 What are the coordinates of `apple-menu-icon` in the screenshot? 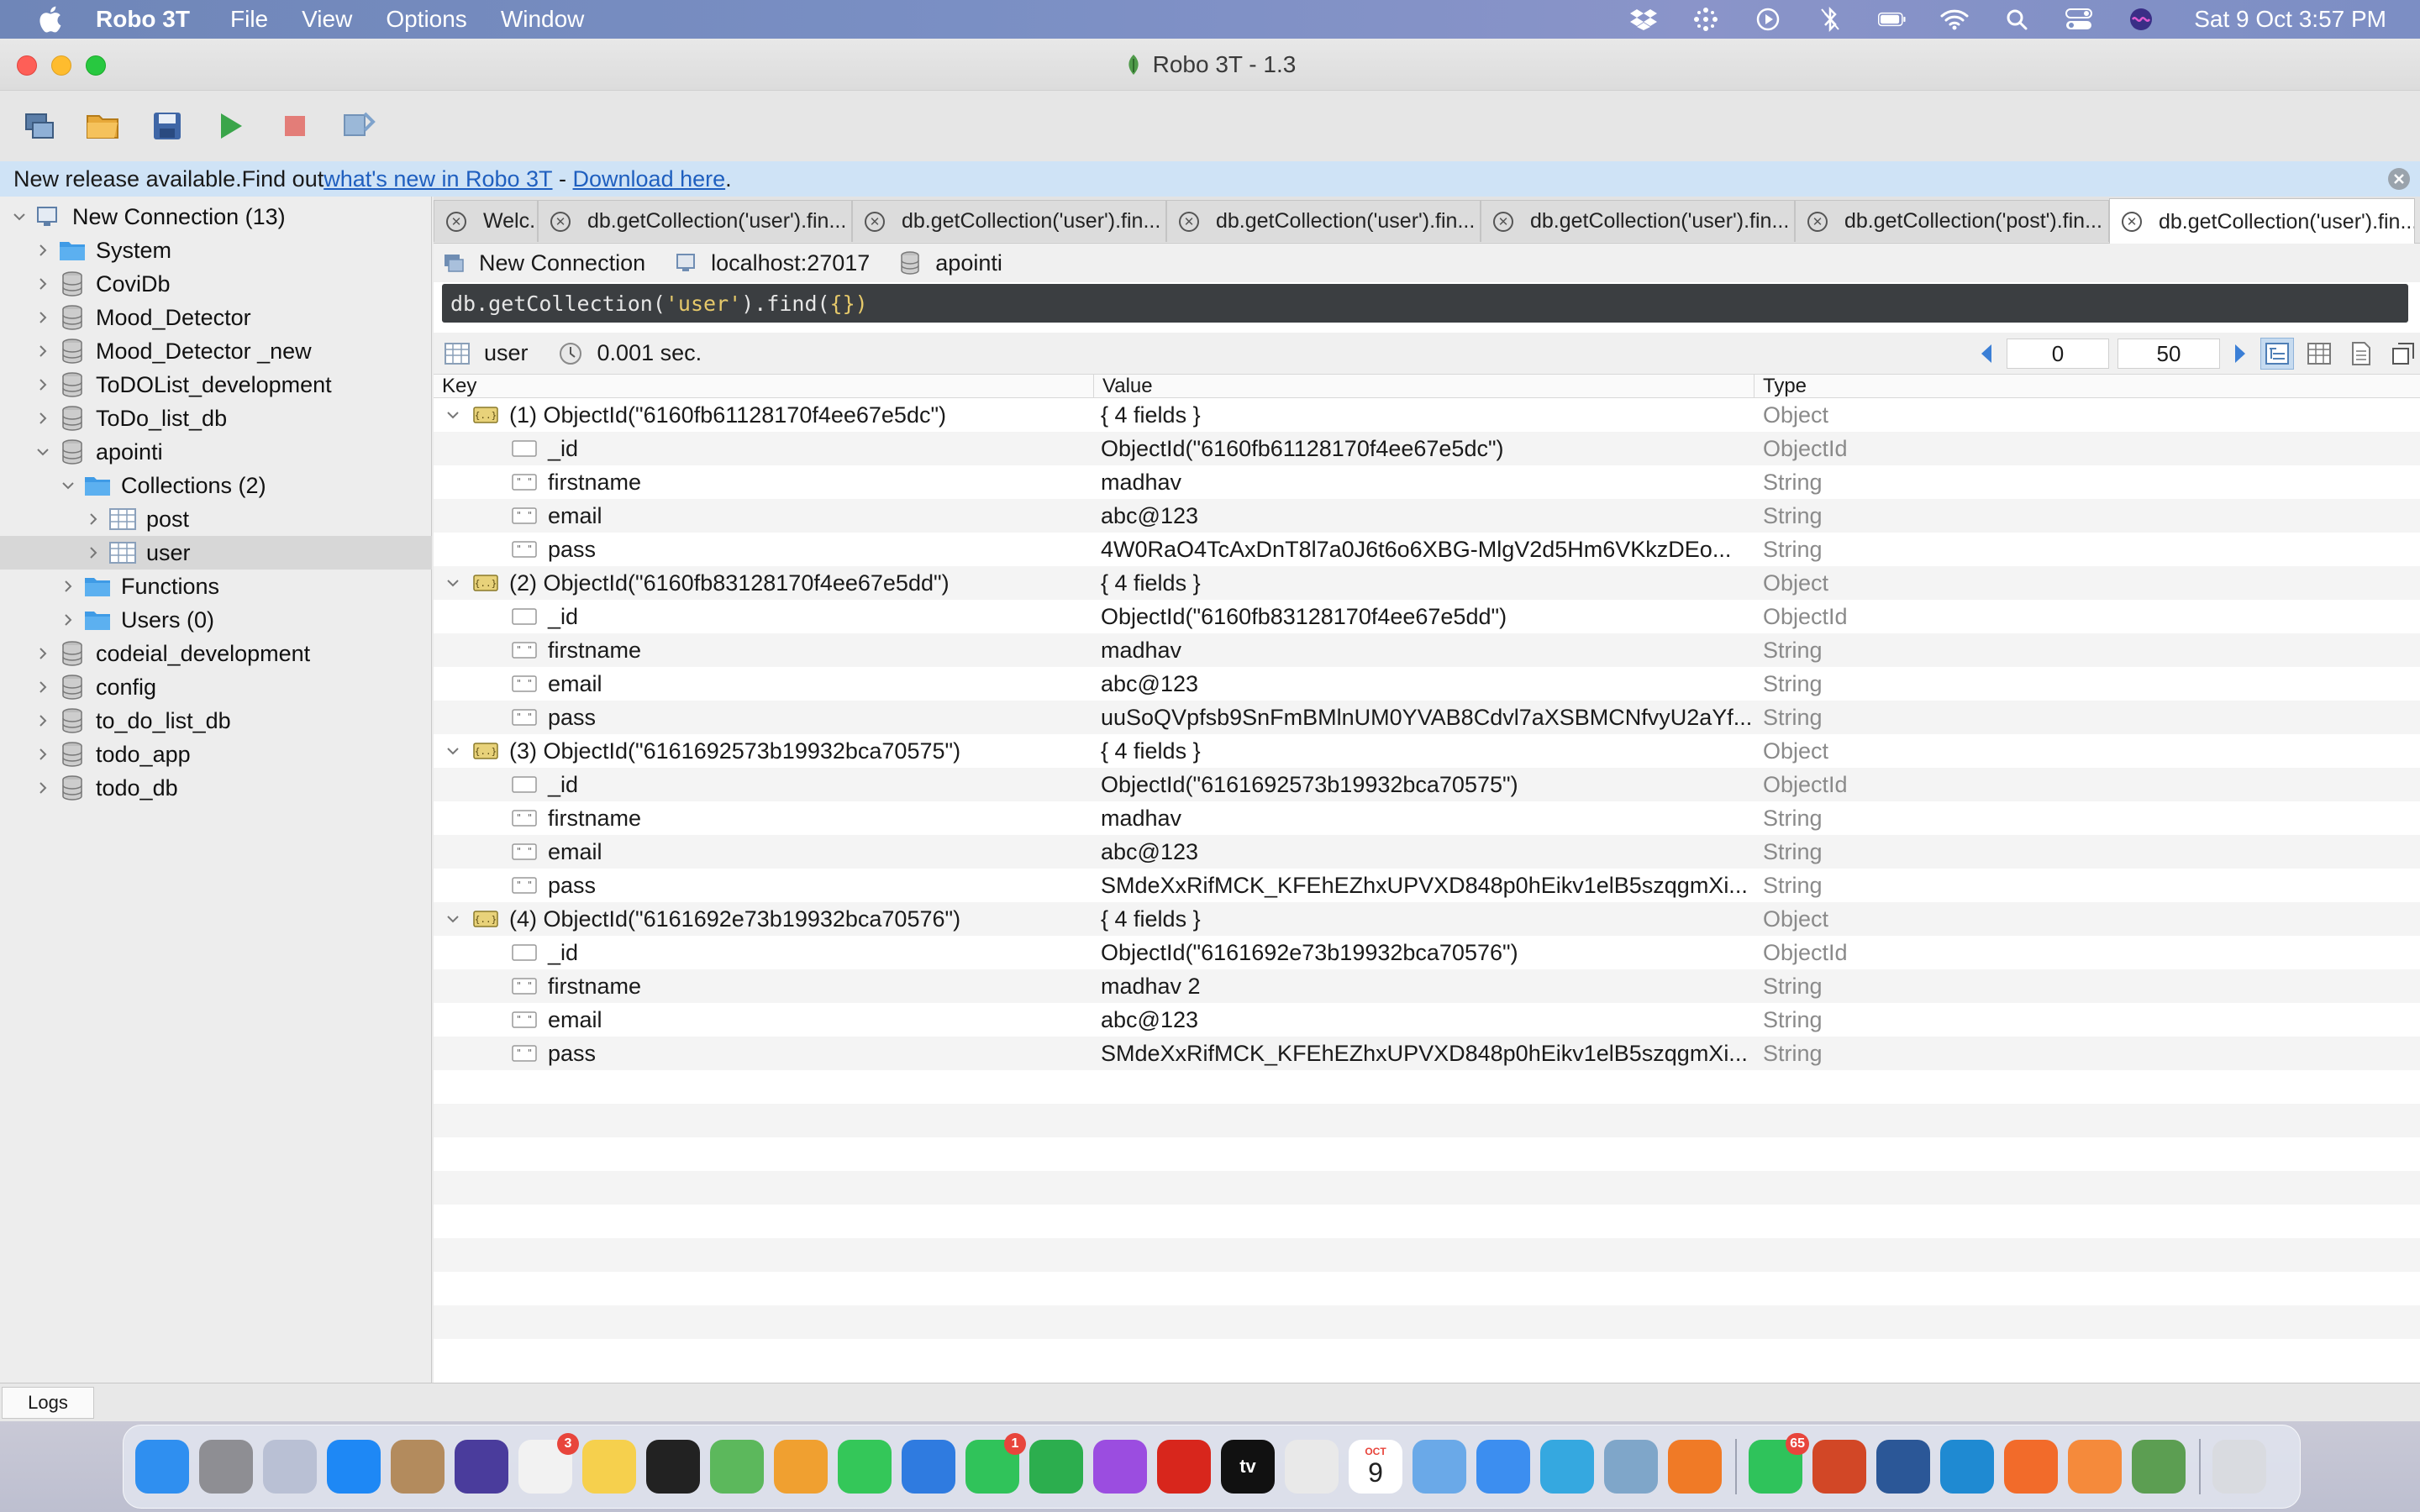 It's located at (50, 19).